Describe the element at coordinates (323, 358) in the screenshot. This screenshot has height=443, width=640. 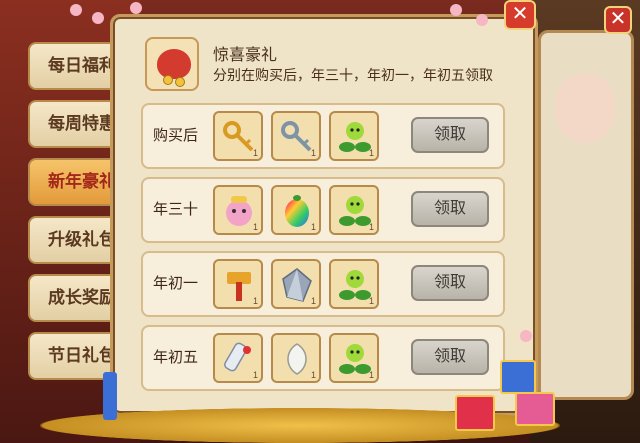
I see `reward-row: 年初五 1 1 1 领取` at that location.